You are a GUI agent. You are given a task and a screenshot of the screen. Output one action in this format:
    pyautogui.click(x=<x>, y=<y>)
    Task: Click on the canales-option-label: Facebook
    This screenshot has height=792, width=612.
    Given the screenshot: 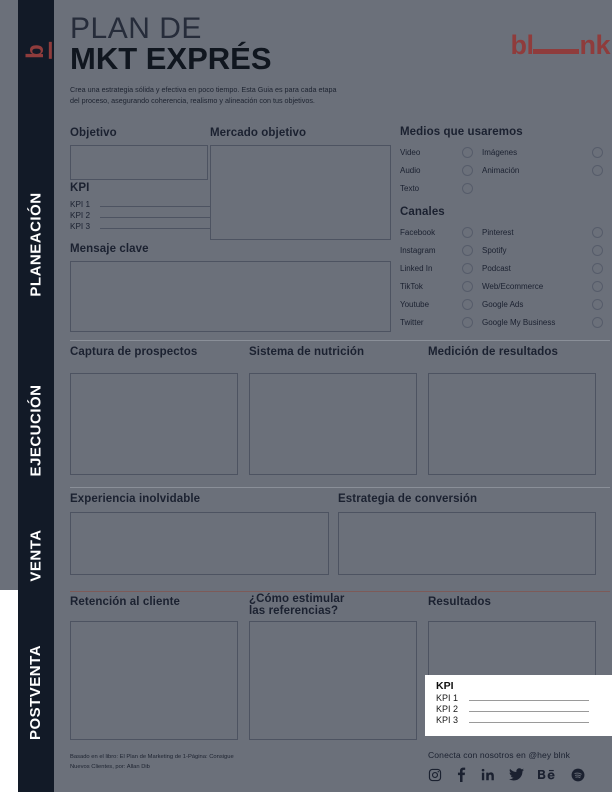 What is the action you would take?
    pyautogui.click(x=418, y=232)
    